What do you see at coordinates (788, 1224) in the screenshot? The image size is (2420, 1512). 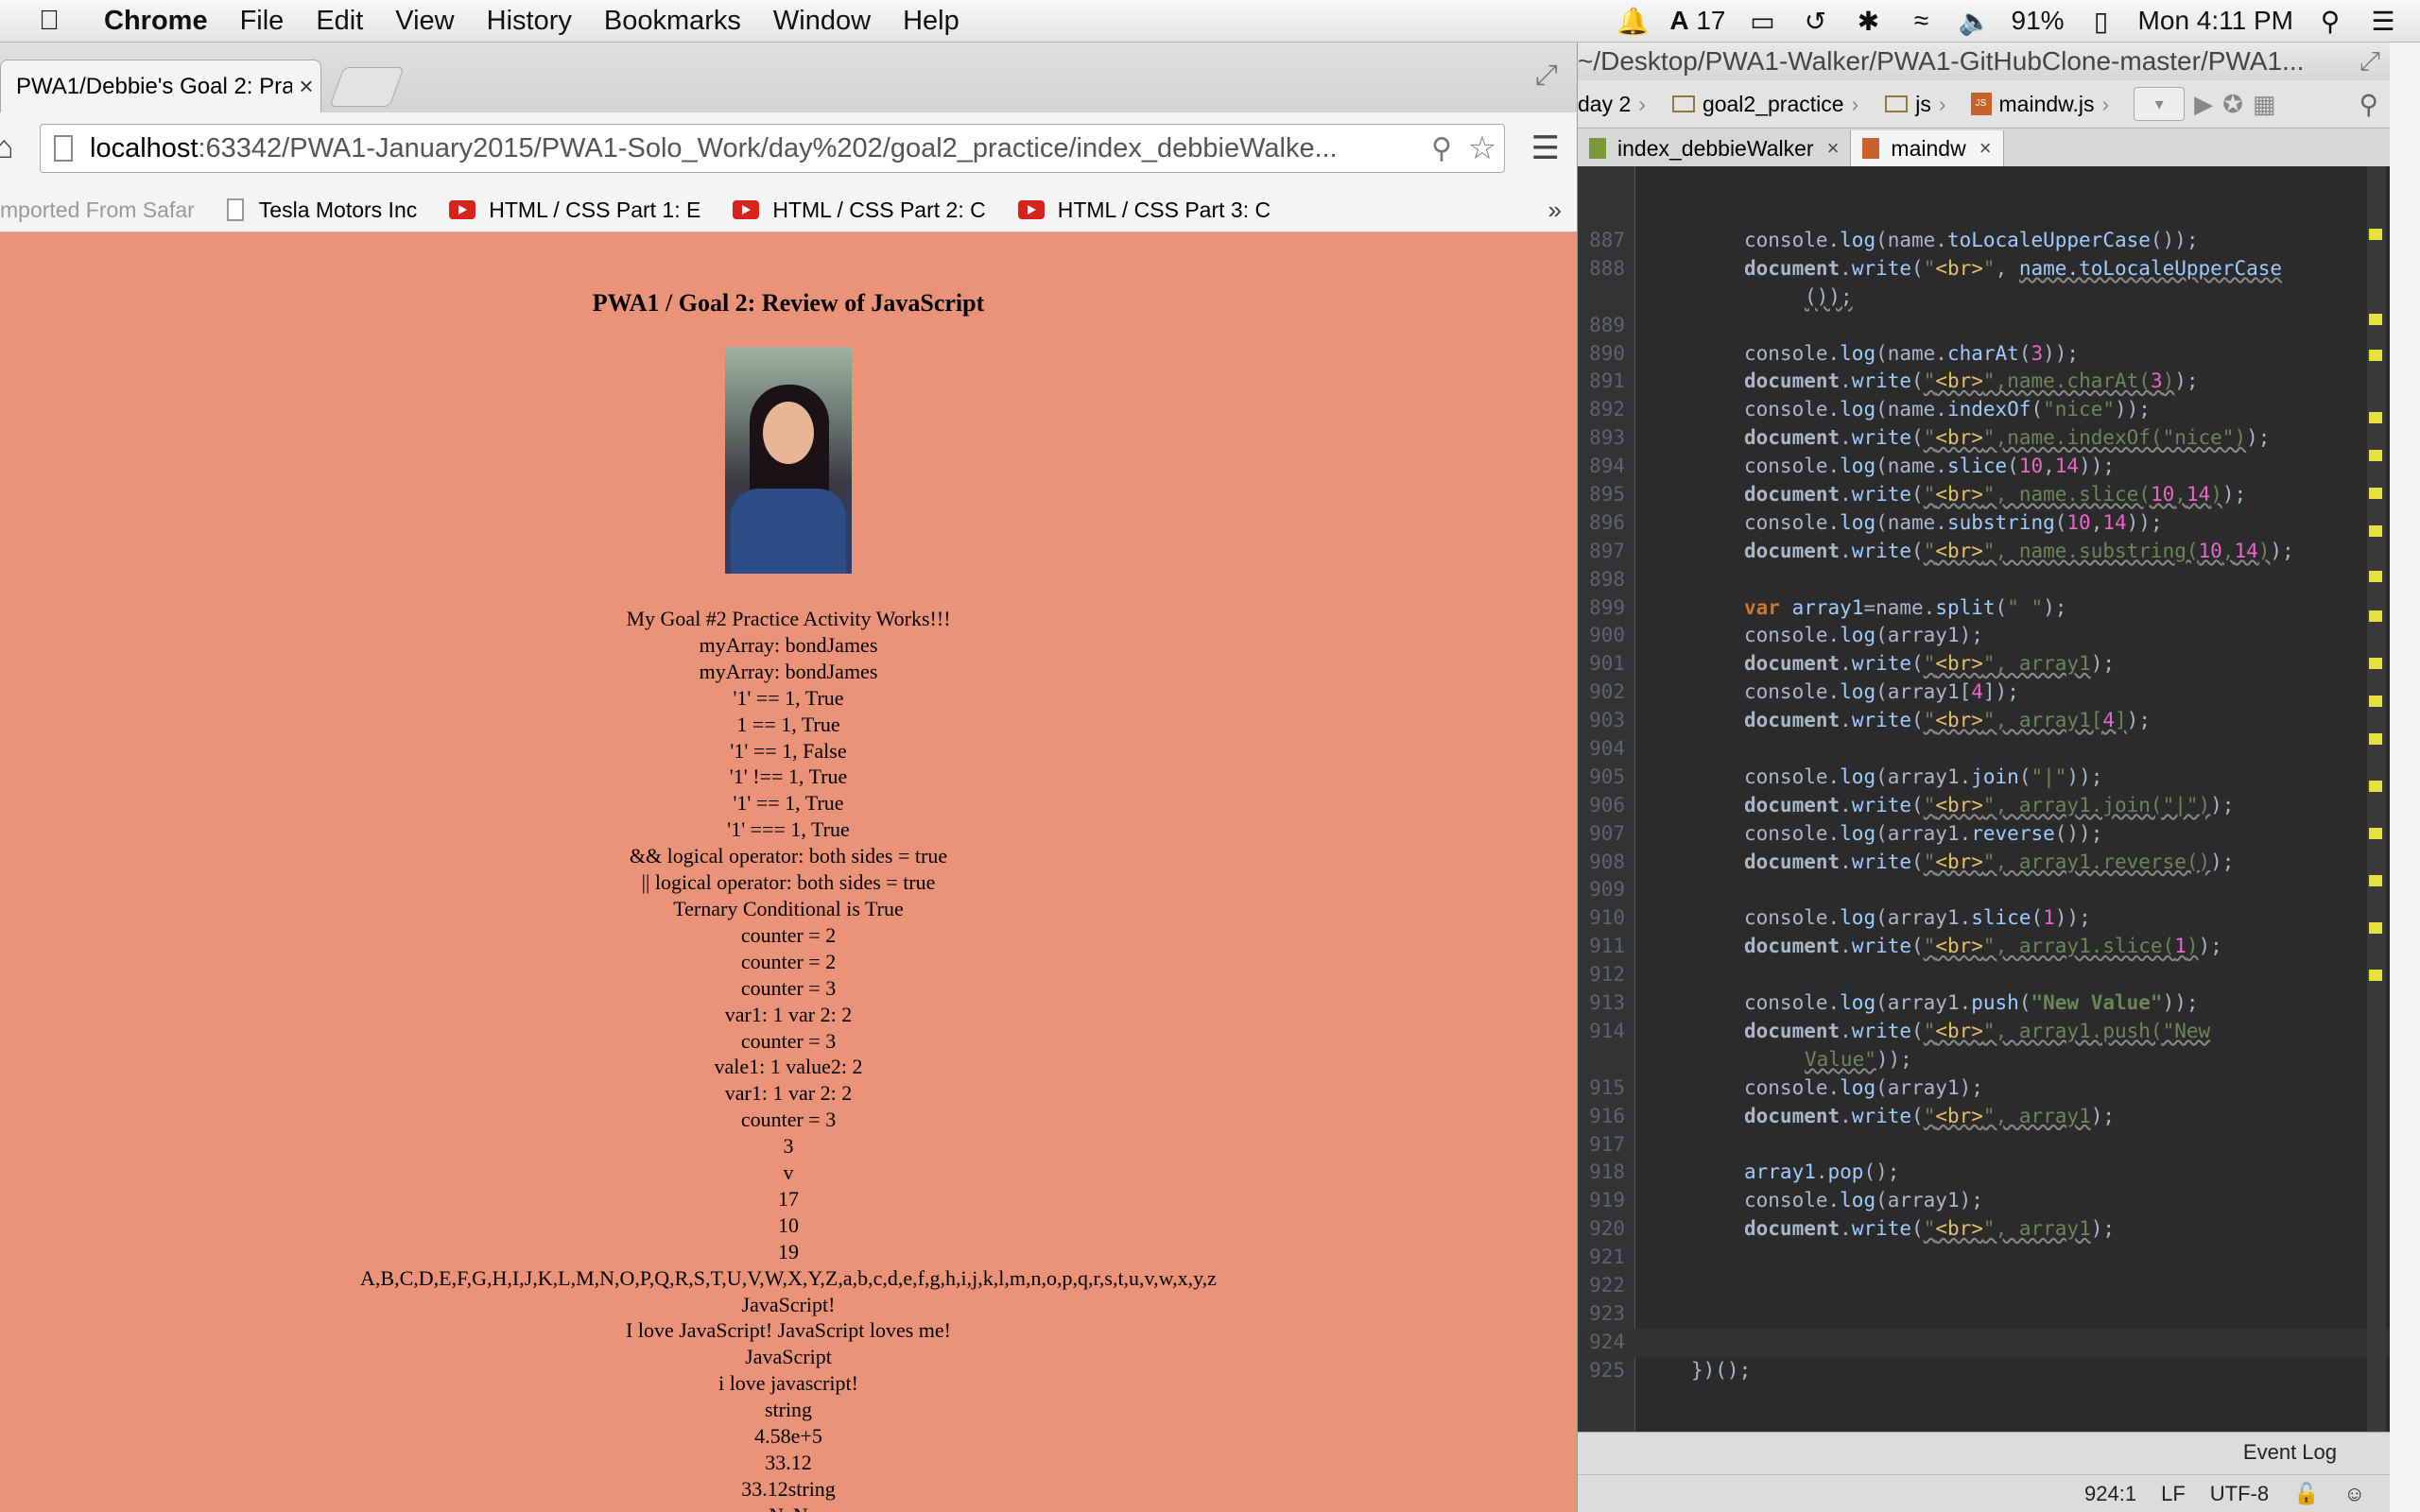 I see `output-line: 10` at bounding box center [788, 1224].